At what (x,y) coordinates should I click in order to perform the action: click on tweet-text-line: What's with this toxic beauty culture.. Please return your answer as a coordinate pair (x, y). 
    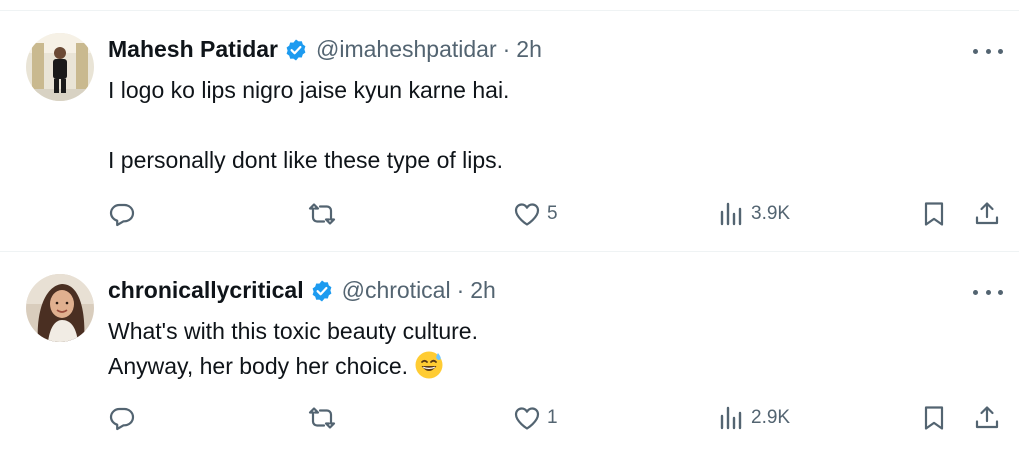
    Looking at the image, I should click on (293, 331).